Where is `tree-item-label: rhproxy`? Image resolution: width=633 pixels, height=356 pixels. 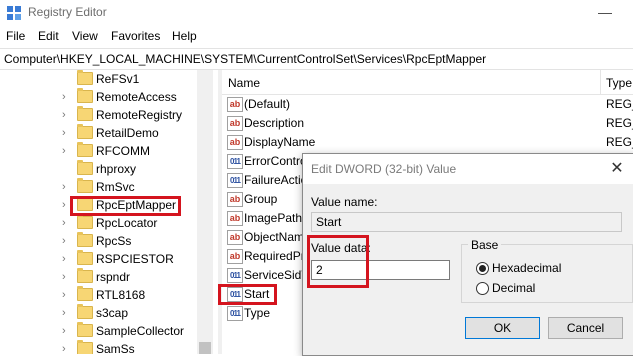 tree-item-label: rhproxy is located at coordinates (116, 169).